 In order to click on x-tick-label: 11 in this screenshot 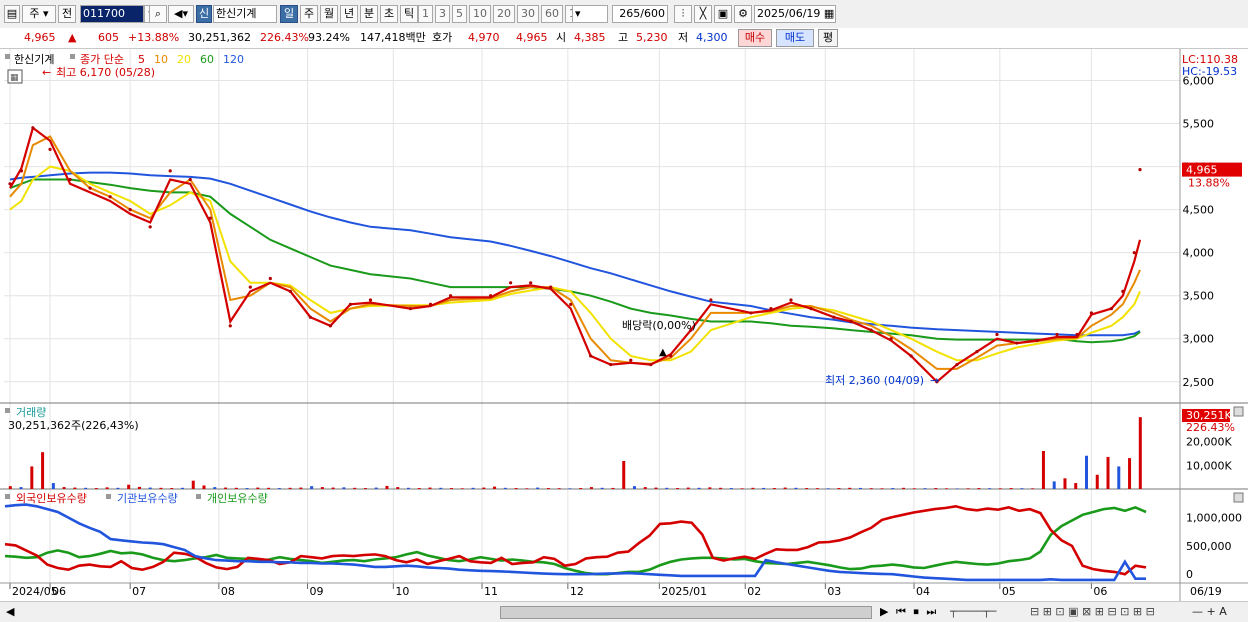, I will do `click(491, 591)`.